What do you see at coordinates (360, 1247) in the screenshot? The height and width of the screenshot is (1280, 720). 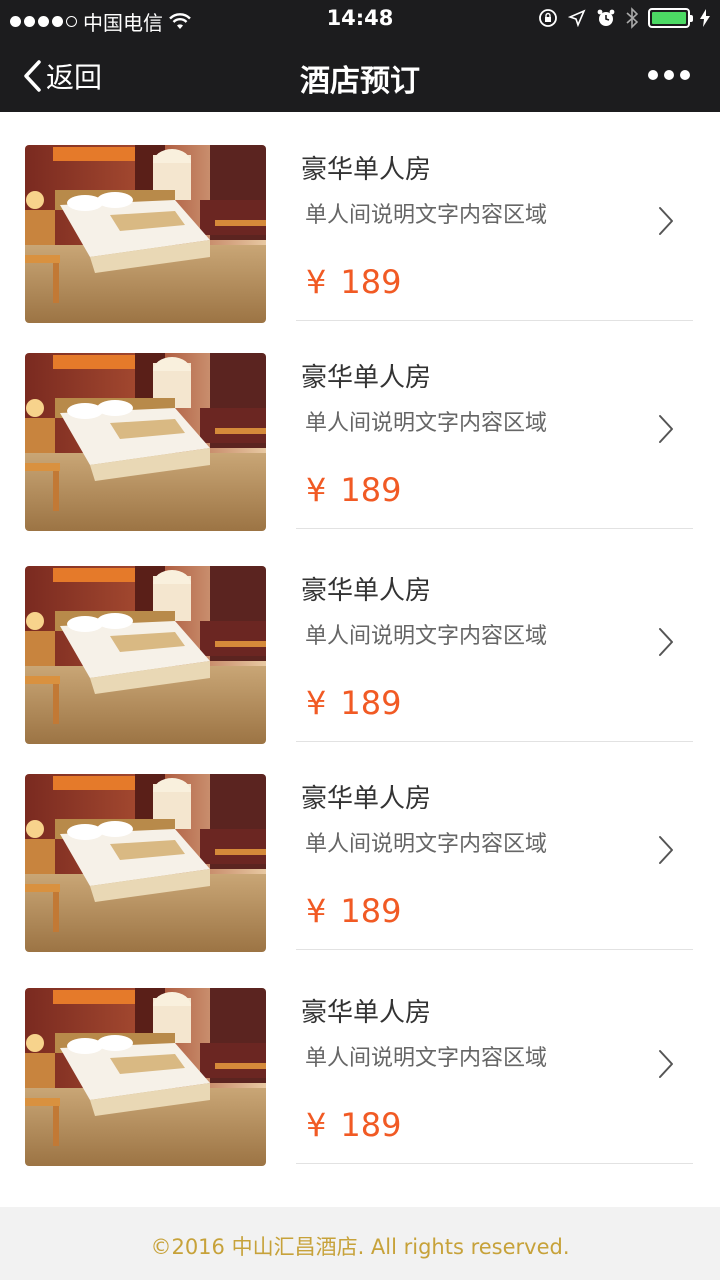 I see `copyright-text: ©2016 中山汇昌酒店. All rights reserved.` at bounding box center [360, 1247].